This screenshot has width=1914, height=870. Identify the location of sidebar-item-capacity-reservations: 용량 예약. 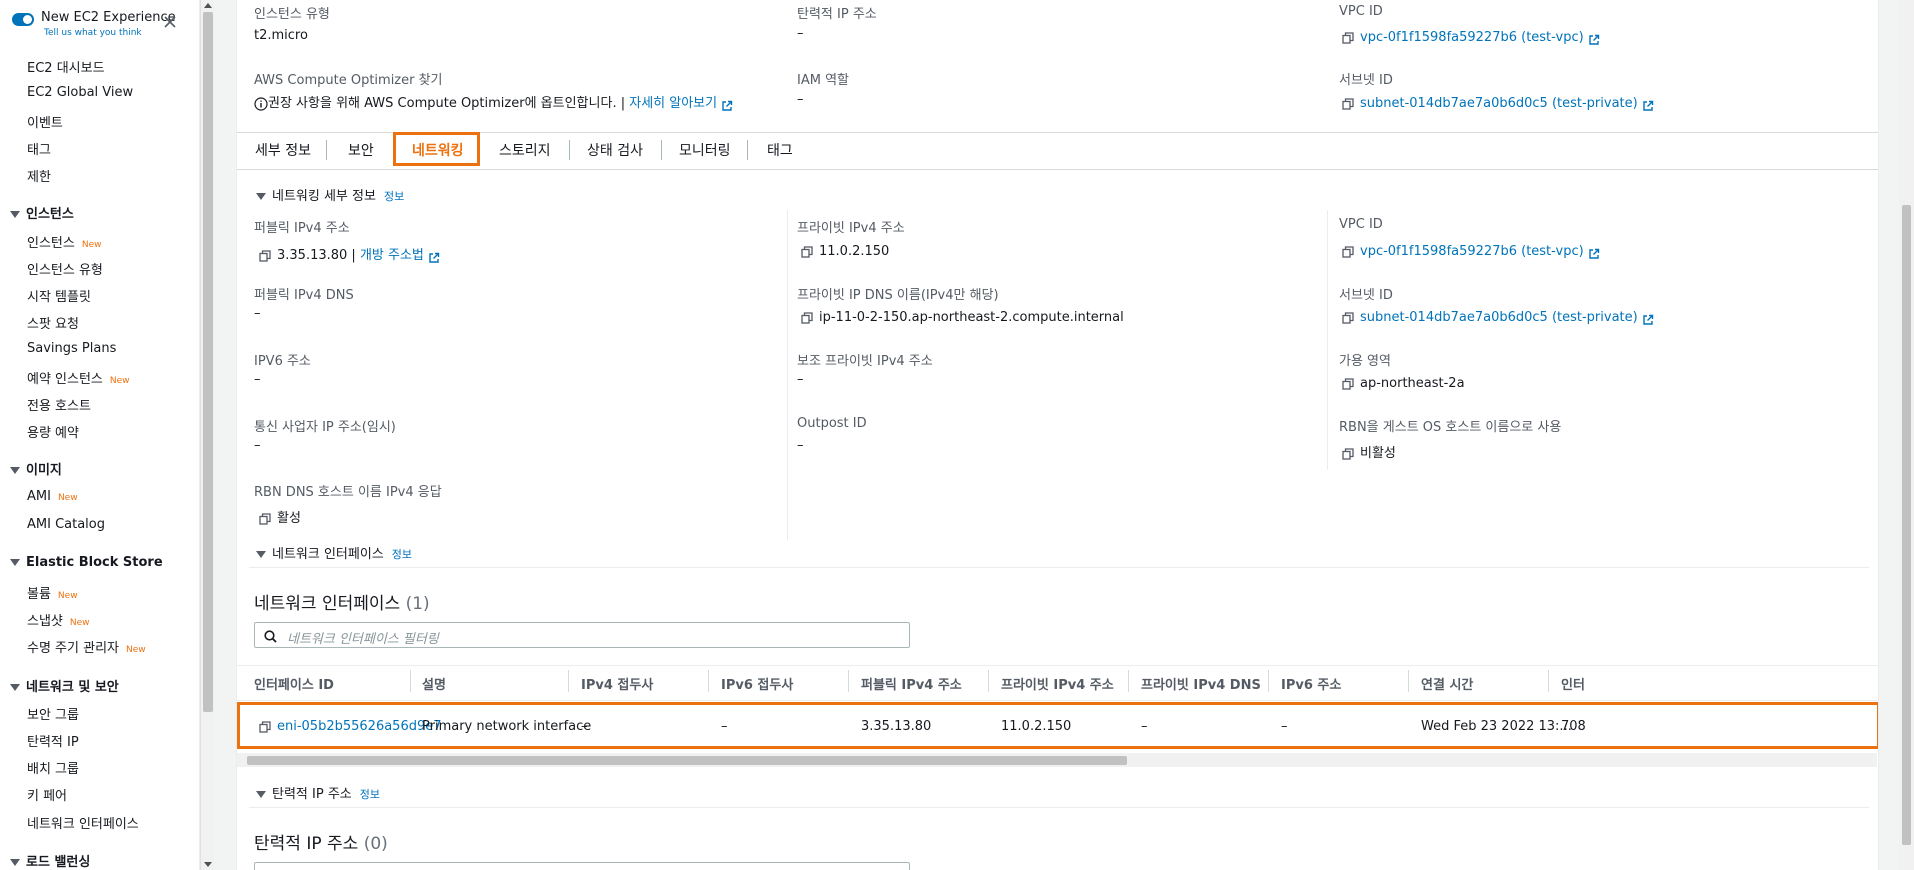
(53, 431).